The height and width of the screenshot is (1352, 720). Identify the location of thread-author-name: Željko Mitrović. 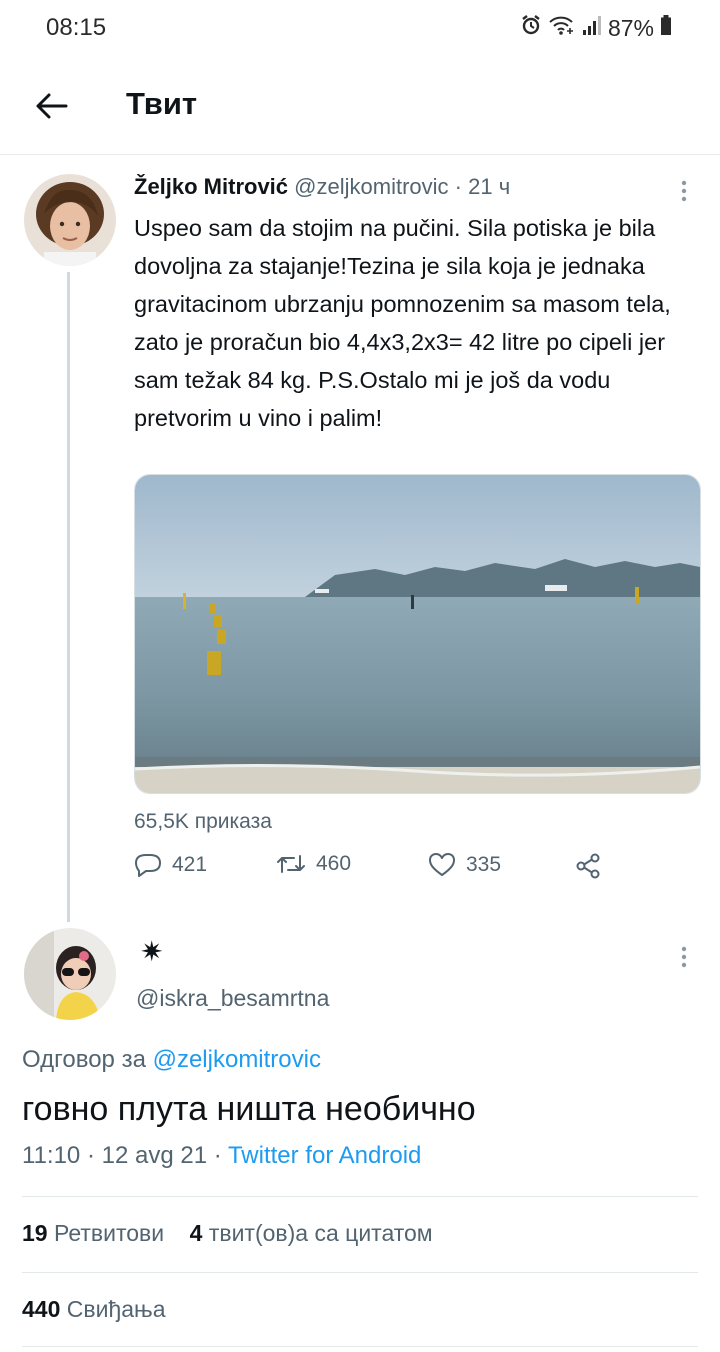
(211, 186).